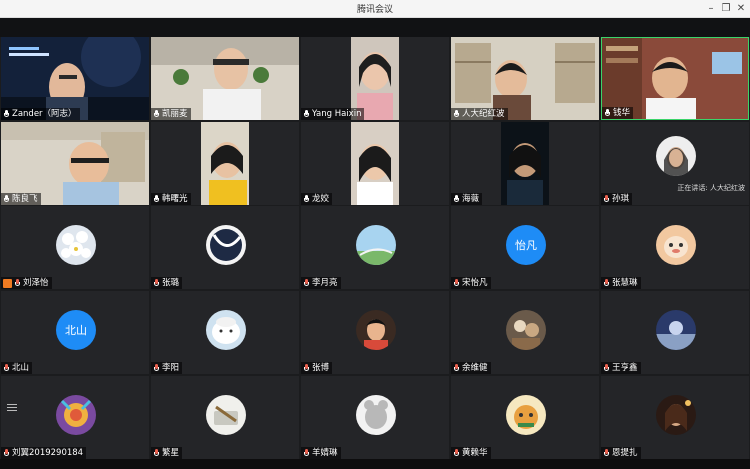  I want to click on participant-tile: 正在讲话: 人大纪红波 孙琪, so click(675, 163).